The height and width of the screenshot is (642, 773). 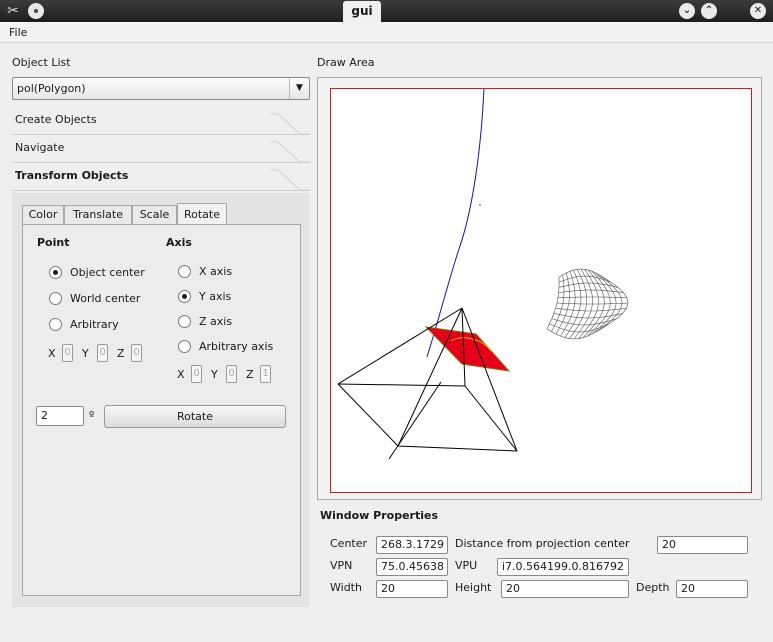 What do you see at coordinates (563, 567) in the screenshot?
I see `vpu-input: i7.0.564199.0.816792` at bounding box center [563, 567].